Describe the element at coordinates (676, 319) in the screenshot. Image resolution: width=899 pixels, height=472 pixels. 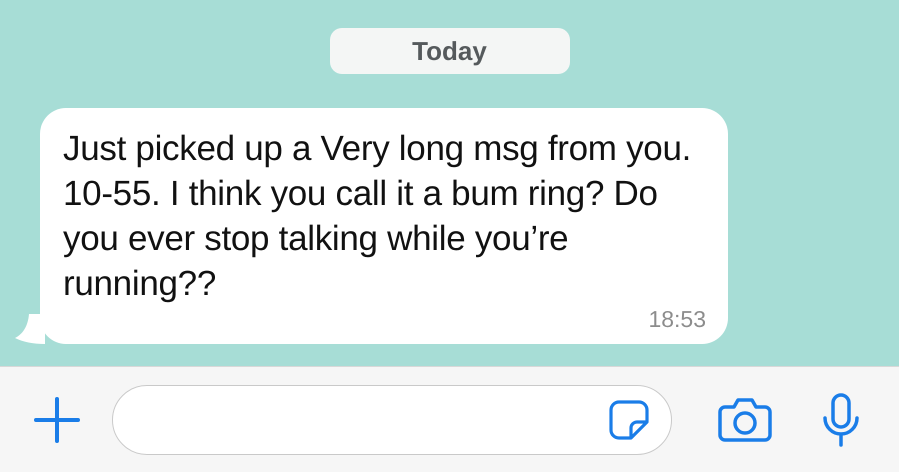
I see `message-time: 18:53` at that location.